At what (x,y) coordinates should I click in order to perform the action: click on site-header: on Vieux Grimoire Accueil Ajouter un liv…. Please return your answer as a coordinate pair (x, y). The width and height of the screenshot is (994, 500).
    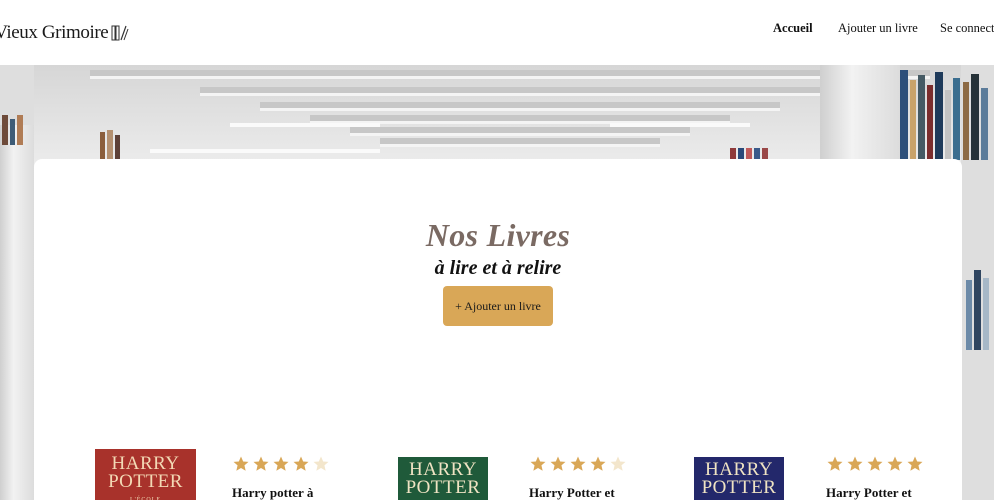
    Looking at the image, I should click on (497, 32).